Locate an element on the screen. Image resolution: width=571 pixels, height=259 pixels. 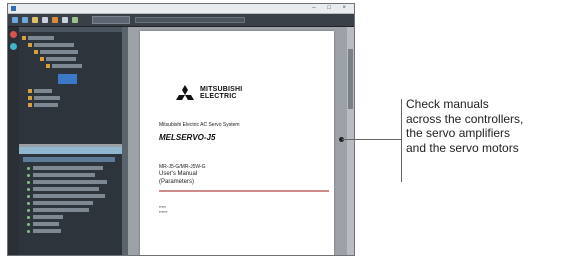
callout-line-3: the servo amplifiers is located at coordinates (458, 133).